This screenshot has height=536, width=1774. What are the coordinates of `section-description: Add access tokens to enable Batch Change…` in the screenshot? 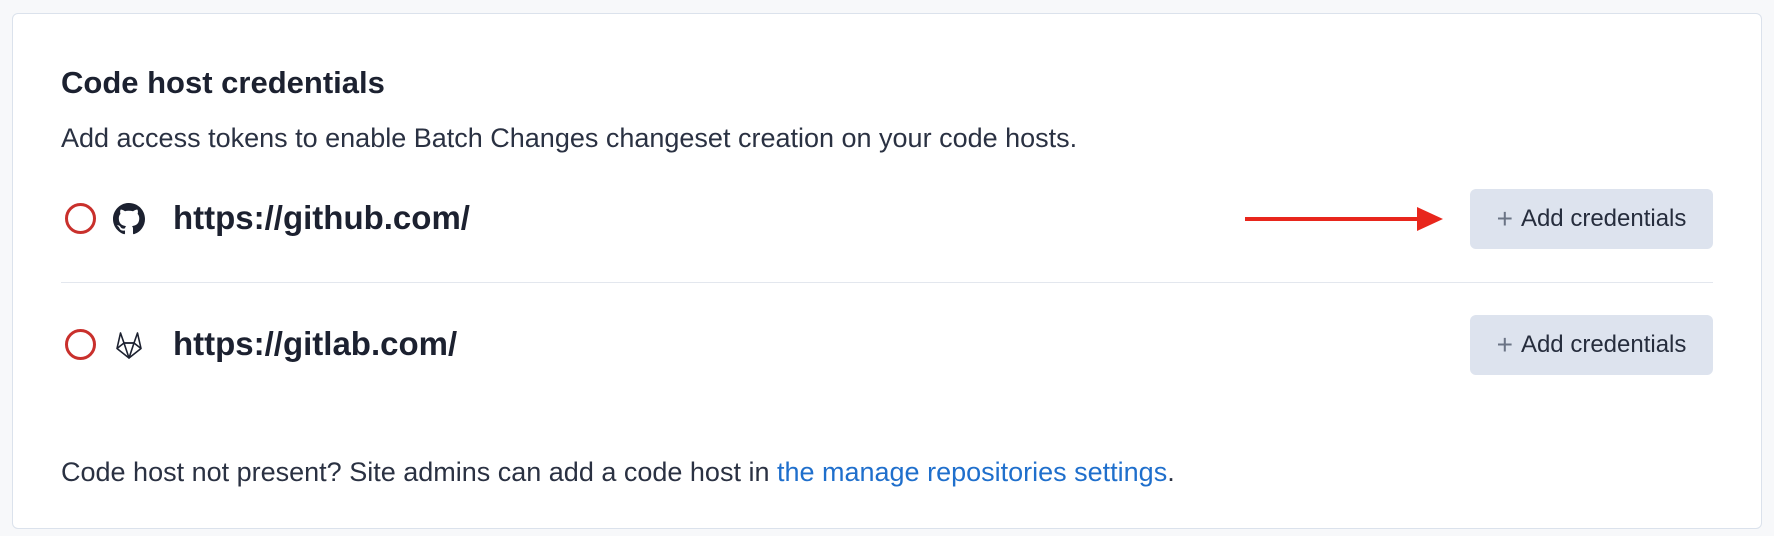 It's located at (569, 138).